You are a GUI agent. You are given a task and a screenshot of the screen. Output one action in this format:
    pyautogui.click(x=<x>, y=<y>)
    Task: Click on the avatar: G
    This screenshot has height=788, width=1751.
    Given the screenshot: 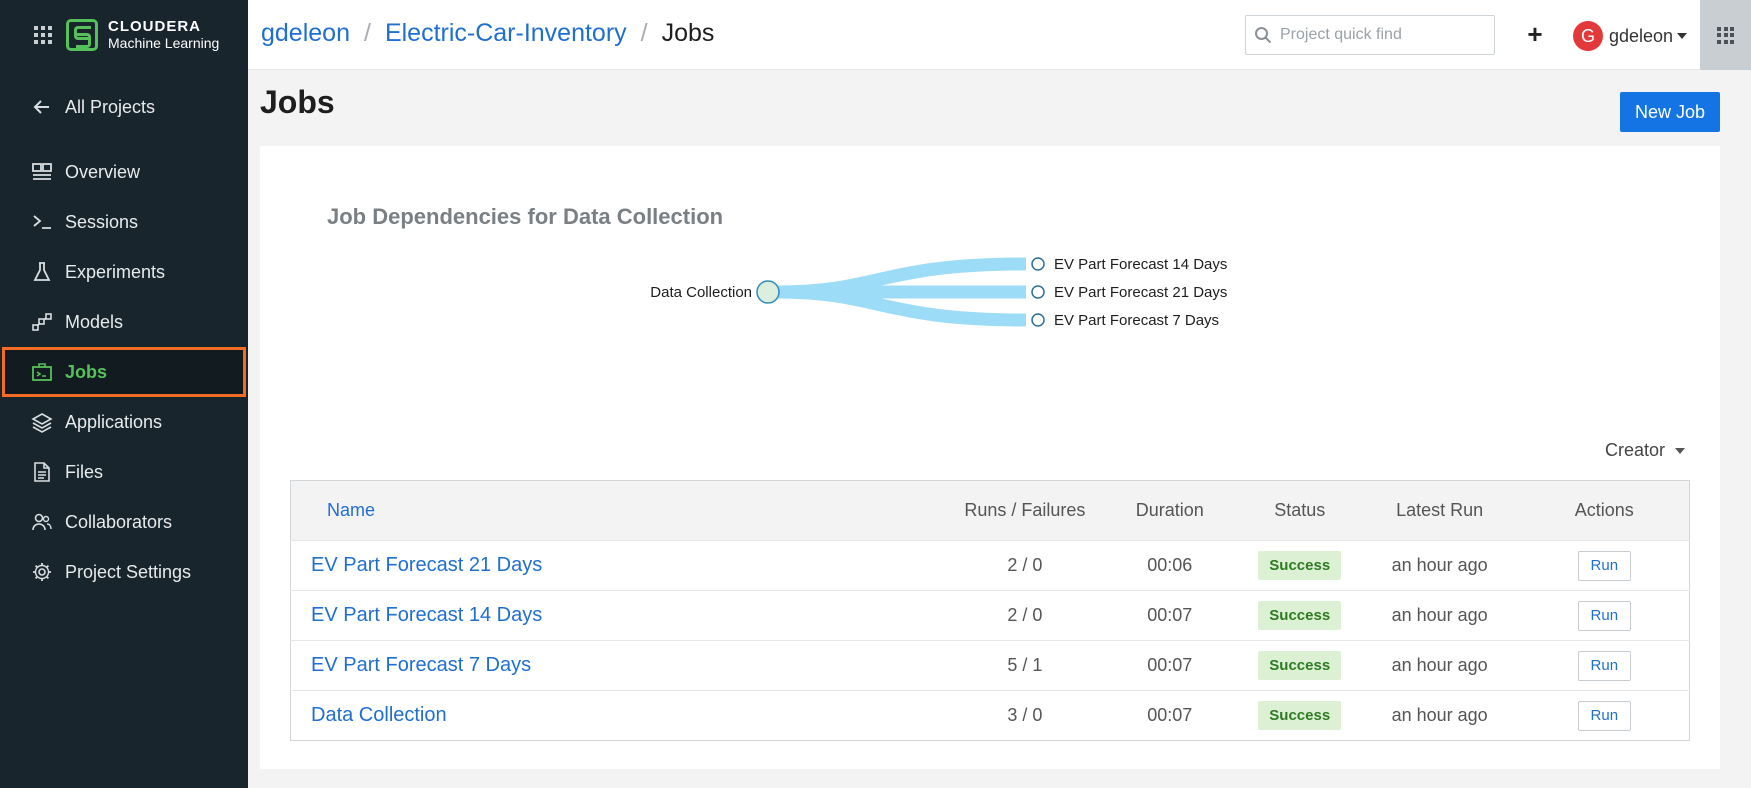 What is the action you would take?
    pyautogui.click(x=1588, y=36)
    